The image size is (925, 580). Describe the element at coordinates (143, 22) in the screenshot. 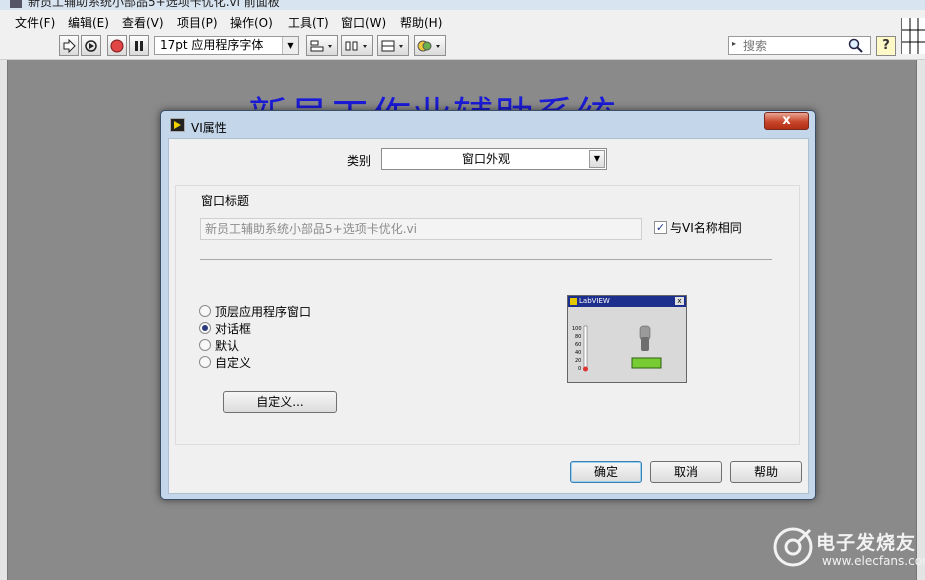

I see `menu-view: 查看(V)` at that location.